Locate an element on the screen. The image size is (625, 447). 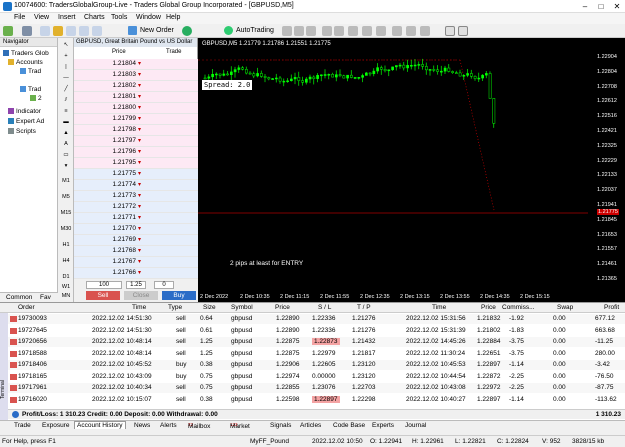
nav-root: Traders Glob is located at coordinates (26, 53).